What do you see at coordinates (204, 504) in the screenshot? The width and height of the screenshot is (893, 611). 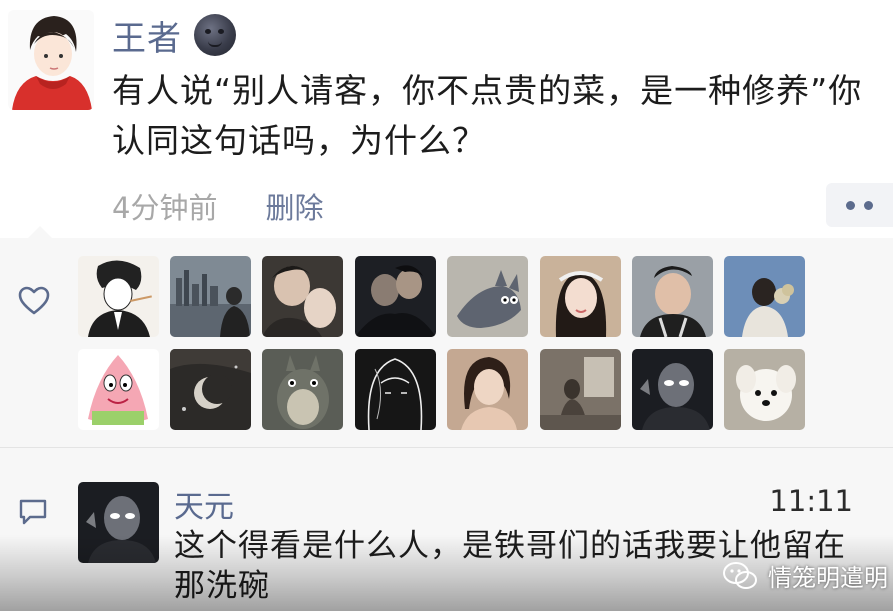 I see `commenter-name: 天元` at bounding box center [204, 504].